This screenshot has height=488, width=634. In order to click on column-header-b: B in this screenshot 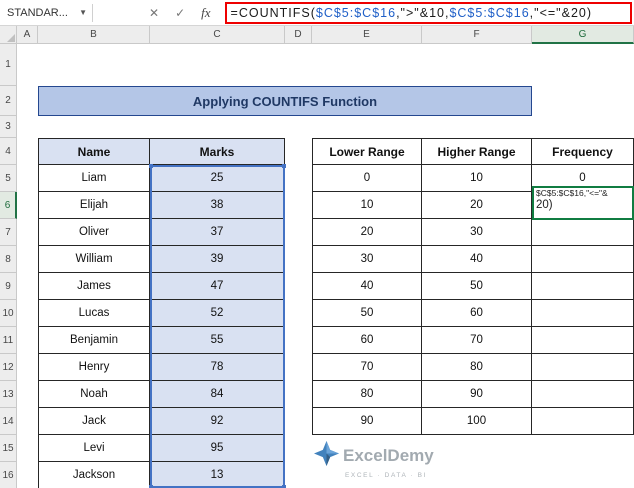, I will do `click(94, 35)`.